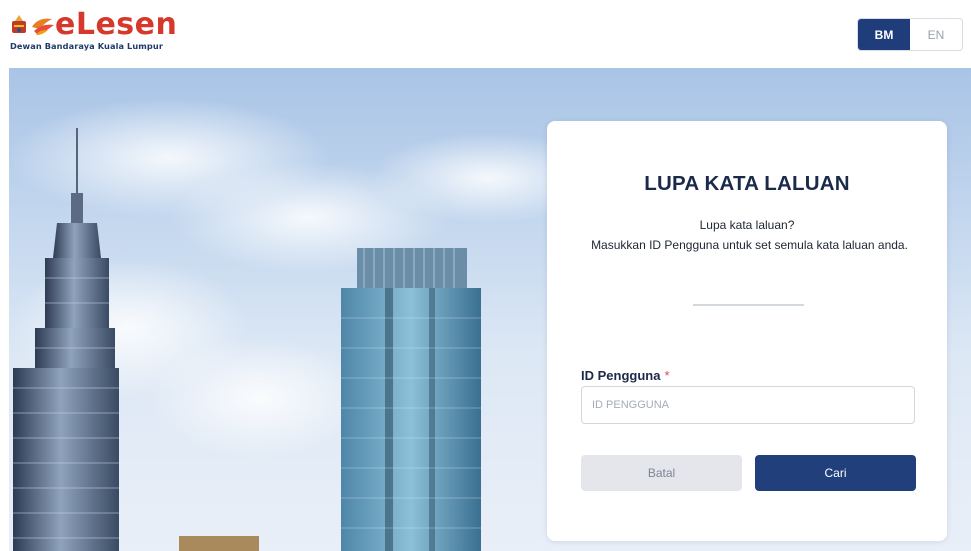 This screenshot has width=971, height=551. What do you see at coordinates (43, 26) in the screenshot?
I see `leaf-mark-icon` at bounding box center [43, 26].